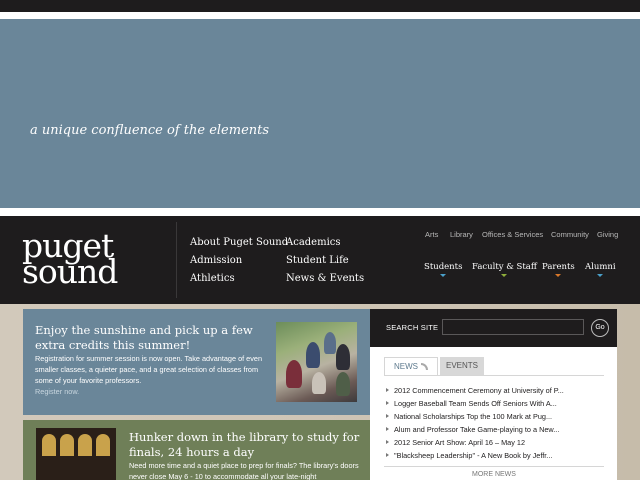 The image size is (640, 482). Describe the element at coordinates (406, 366) in the screenshot. I see `tab-label: NEWS` at that location.